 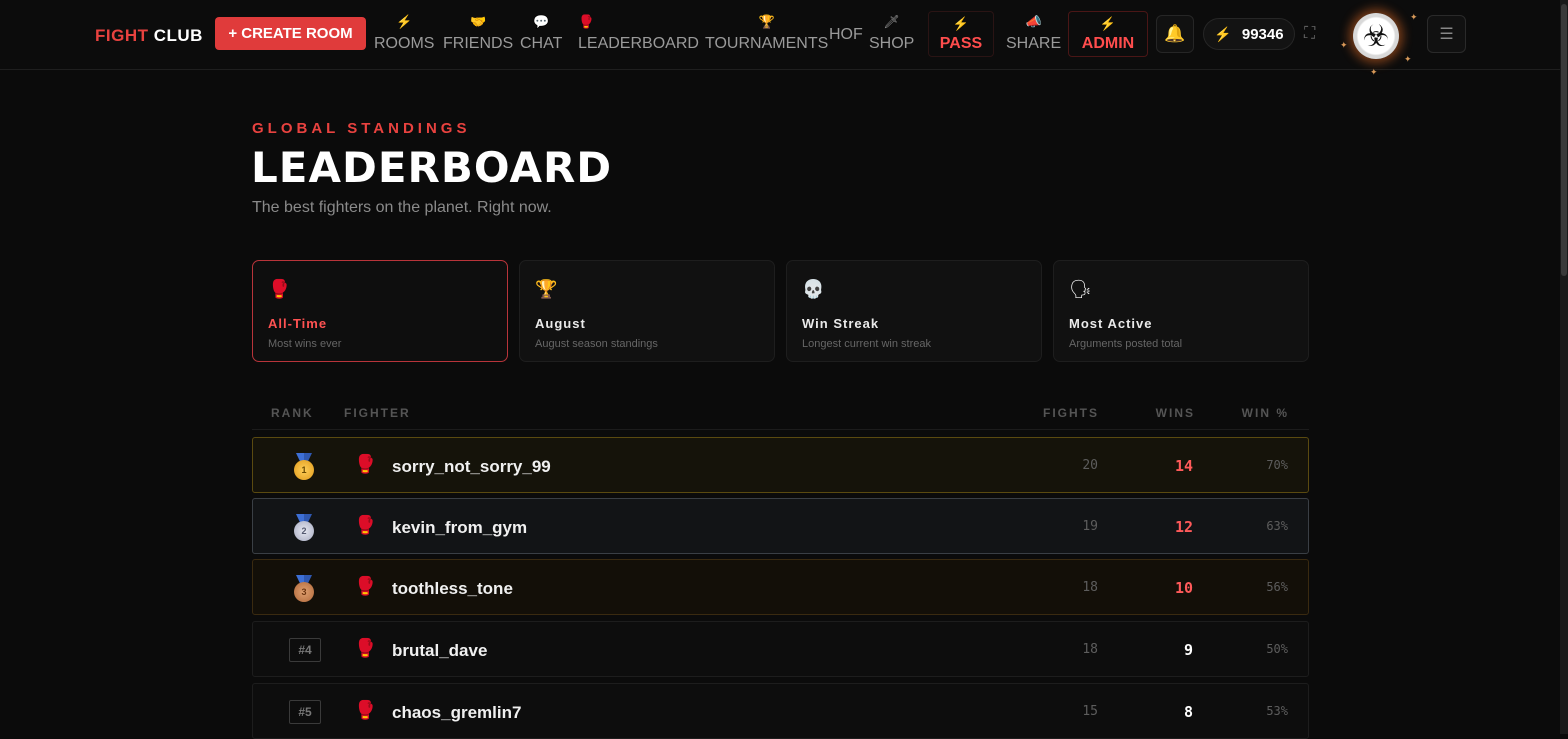 What do you see at coordinates (305, 344) in the screenshot?
I see `category-description: Most wins ever` at bounding box center [305, 344].